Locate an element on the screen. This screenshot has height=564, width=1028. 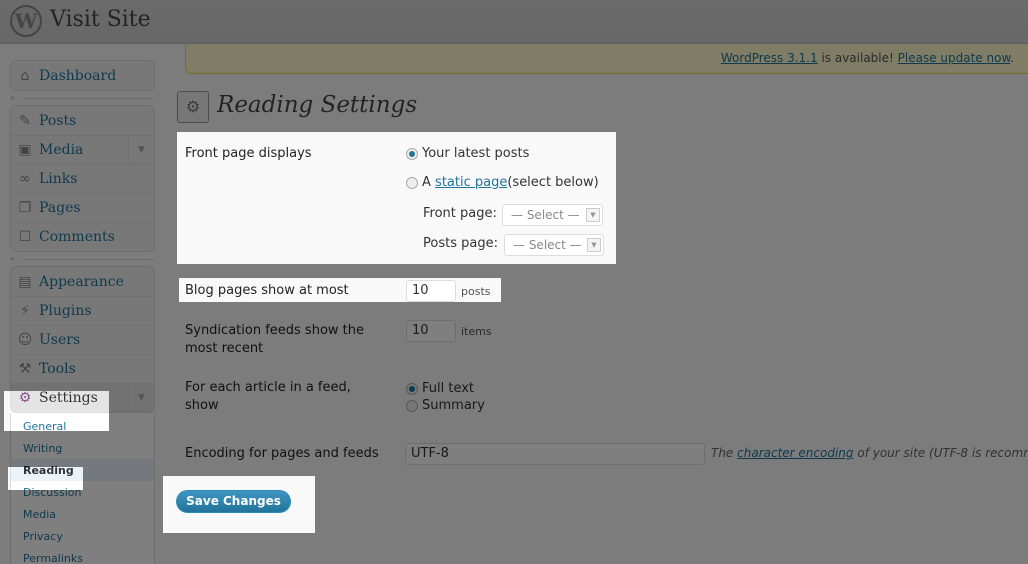
update-notice-text: is available! is located at coordinates (857, 58).